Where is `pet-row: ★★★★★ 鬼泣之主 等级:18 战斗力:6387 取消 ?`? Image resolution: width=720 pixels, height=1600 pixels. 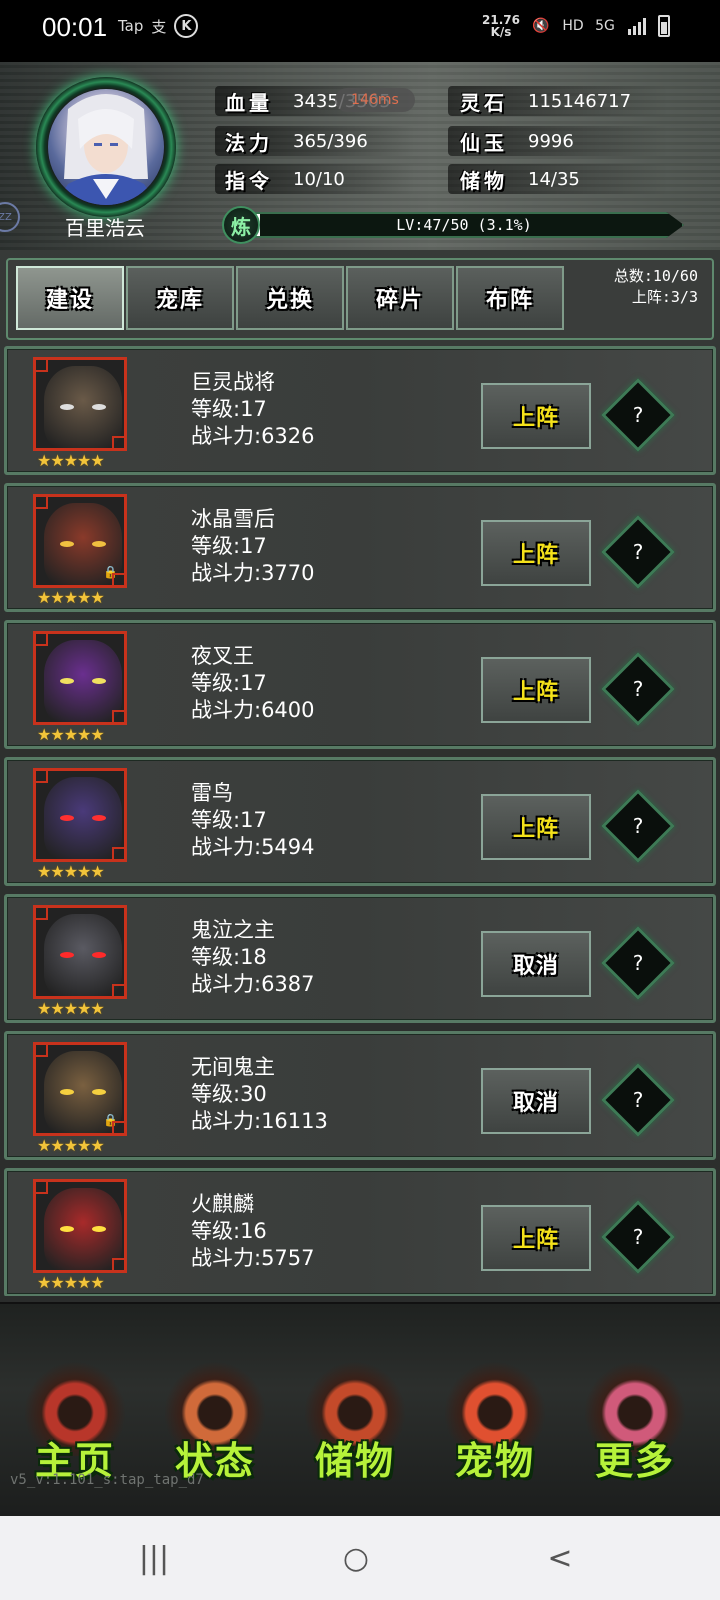 pet-row: ★★★★★ 鬼泣之主 等级:18 战斗力:6387 取消 ? is located at coordinates (360, 958).